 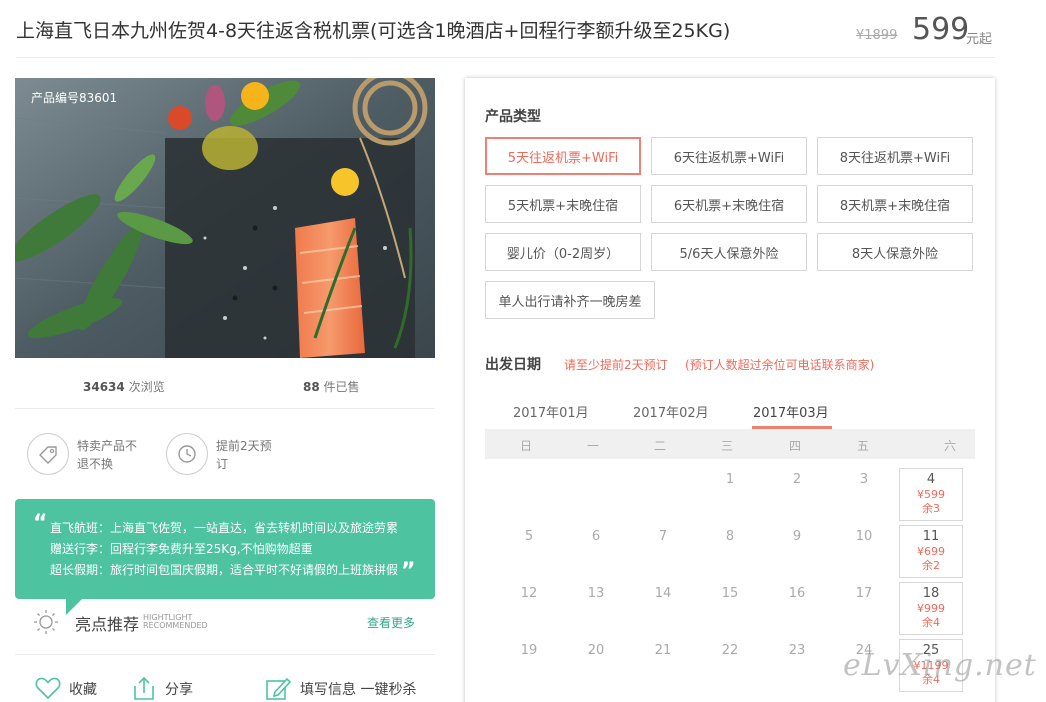 I want to click on month-tab-jan: 2017年01月, so click(x=551, y=411).